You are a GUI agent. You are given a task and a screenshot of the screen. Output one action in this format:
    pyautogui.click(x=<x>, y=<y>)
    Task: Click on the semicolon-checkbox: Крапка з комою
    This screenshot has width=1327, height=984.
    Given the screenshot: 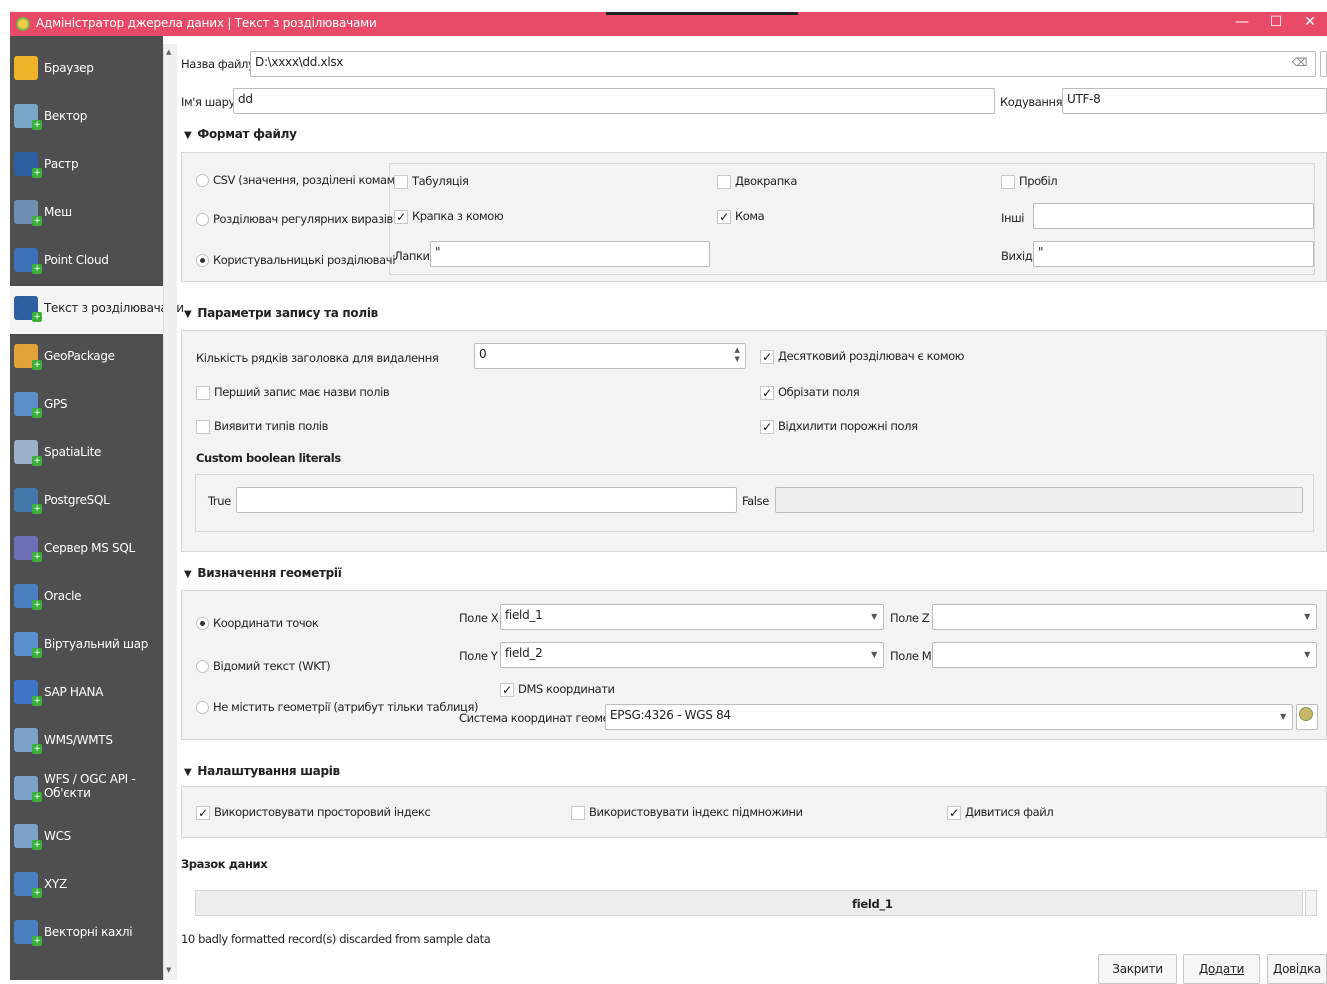 What is the action you would take?
    pyautogui.click(x=449, y=216)
    